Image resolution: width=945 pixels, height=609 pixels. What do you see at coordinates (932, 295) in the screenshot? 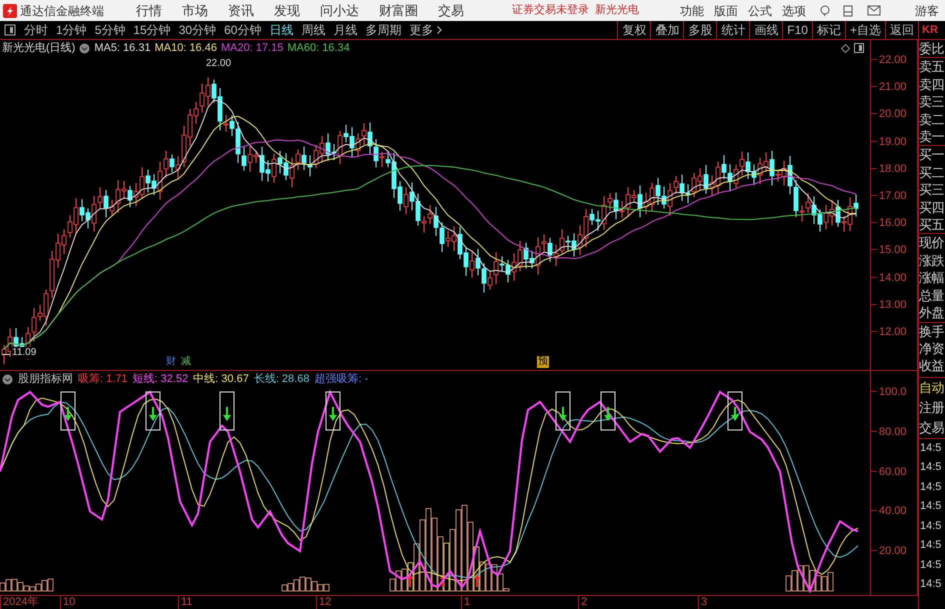
I see `quote-field-label: 总量` at bounding box center [932, 295].